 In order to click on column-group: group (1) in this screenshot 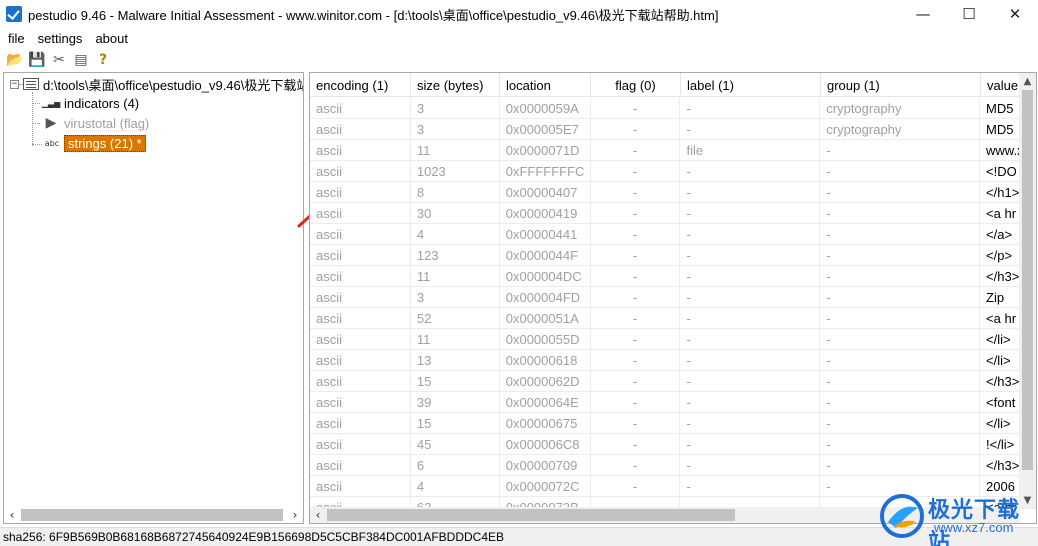, I will do `click(901, 85)`.